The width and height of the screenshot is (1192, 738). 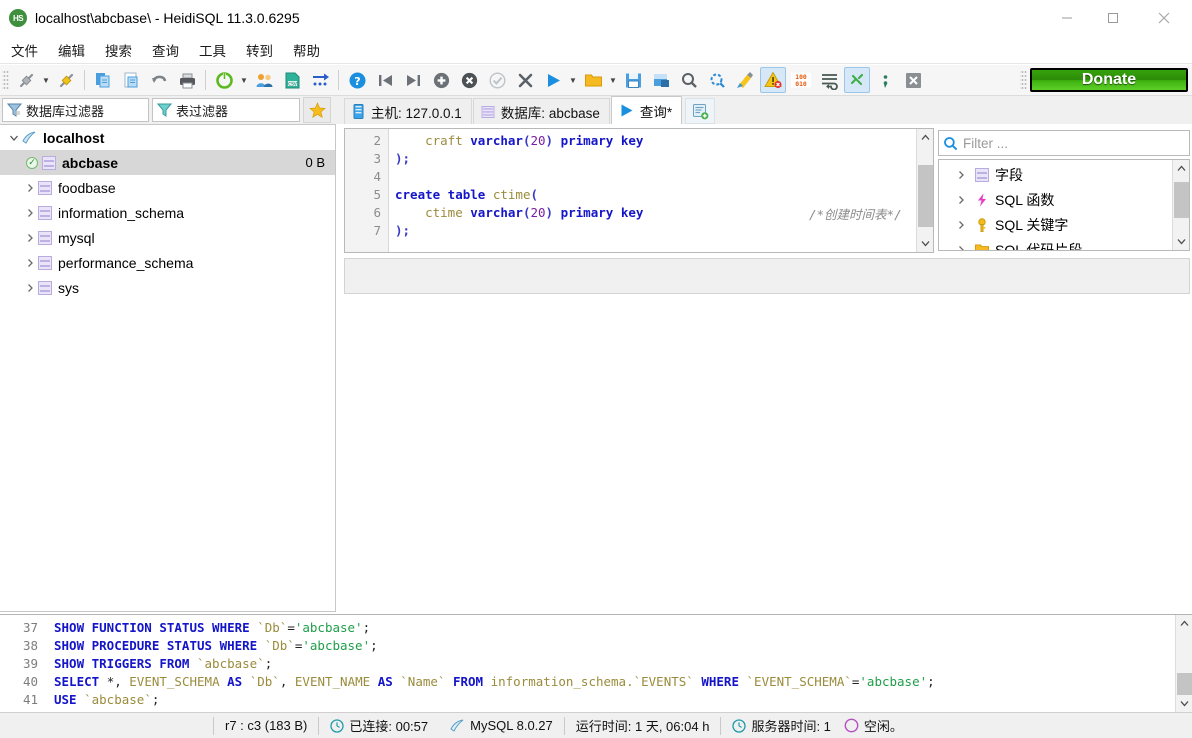 I want to click on completion-list: 字段 SQL 函数 SQL 关键字 SQL 代码片段, so click(x=1064, y=205).